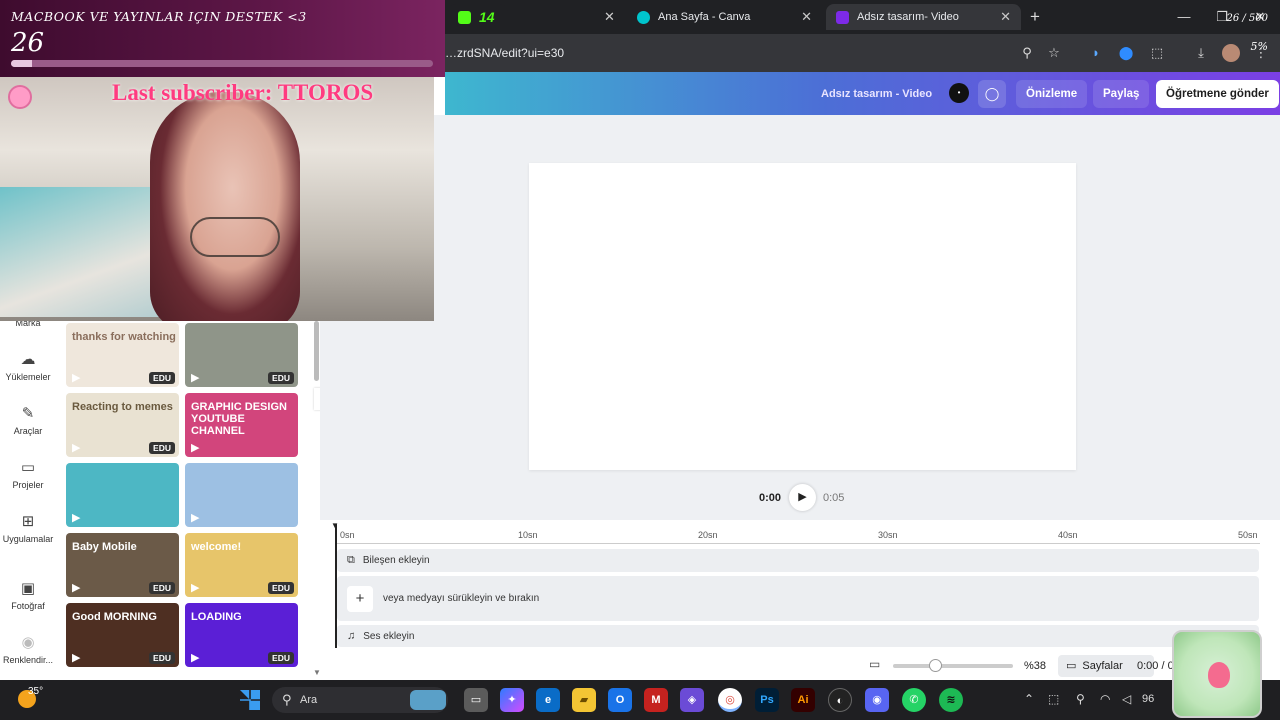  I want to click on add-media-icon: +, so click(360, 598).